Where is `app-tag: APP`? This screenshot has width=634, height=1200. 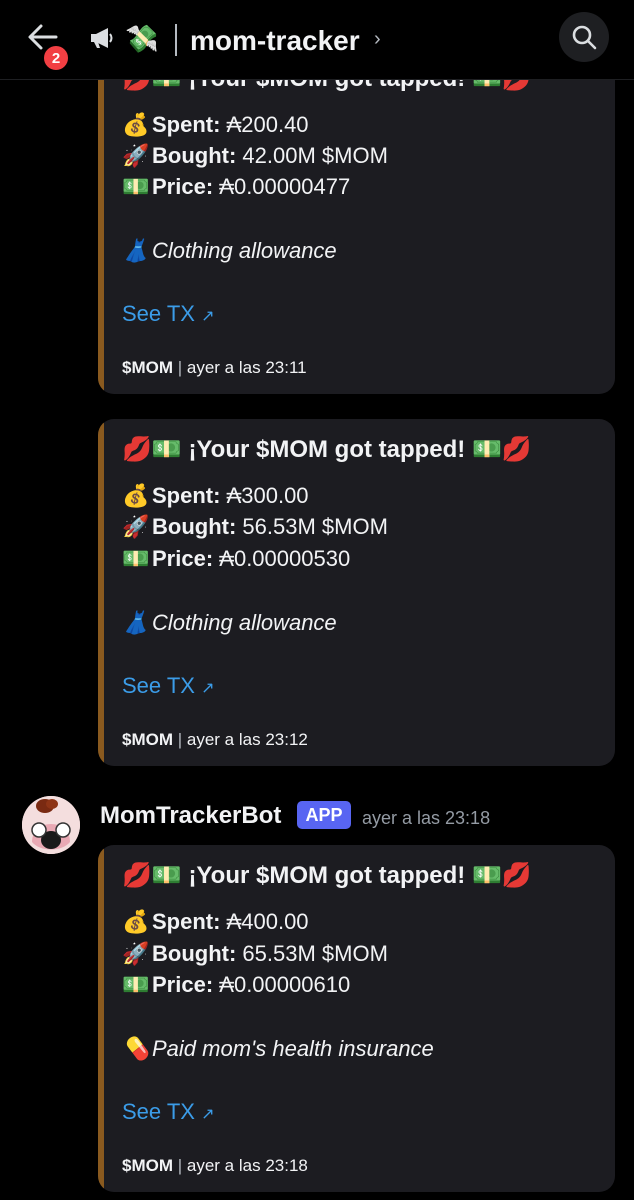
app-tag: APP is located at coordinates (324, 815).